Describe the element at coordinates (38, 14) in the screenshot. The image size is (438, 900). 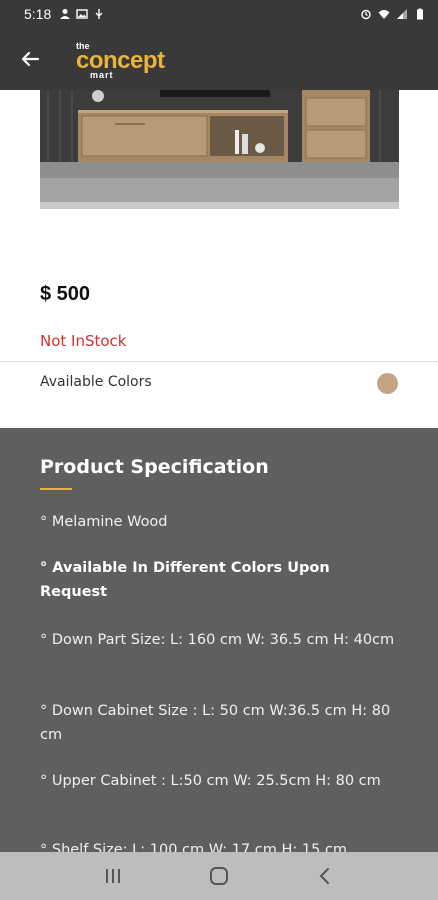
I see `status-time: 5:18` at that location.